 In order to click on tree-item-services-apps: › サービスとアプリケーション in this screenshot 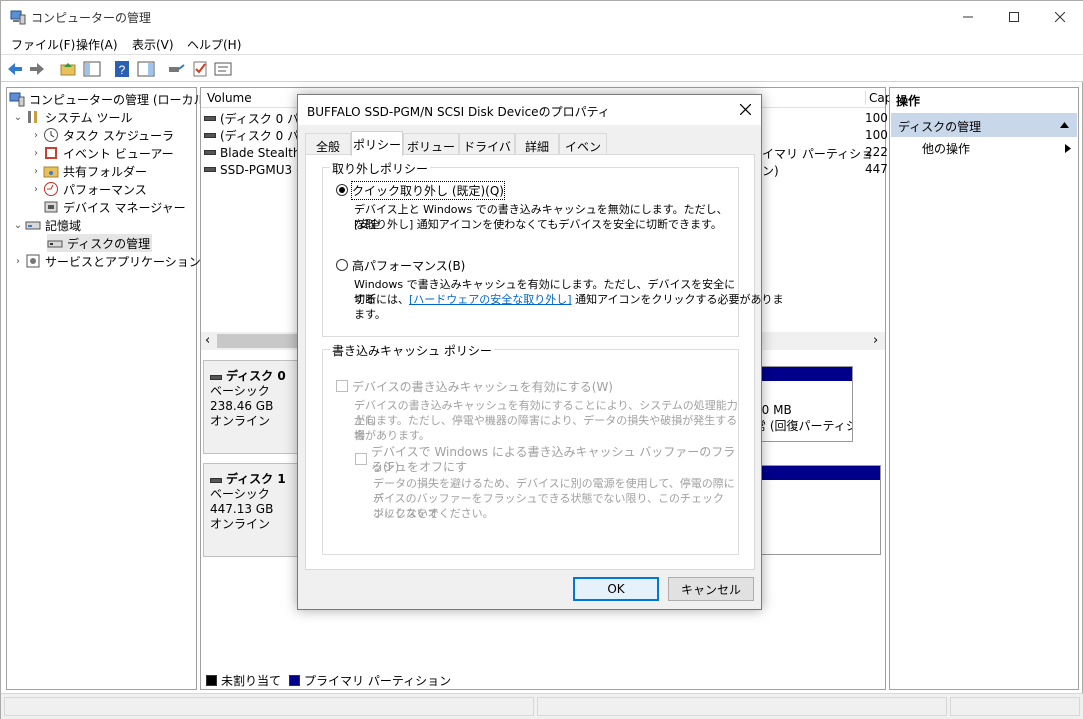, I will do `click(106, 261)`.